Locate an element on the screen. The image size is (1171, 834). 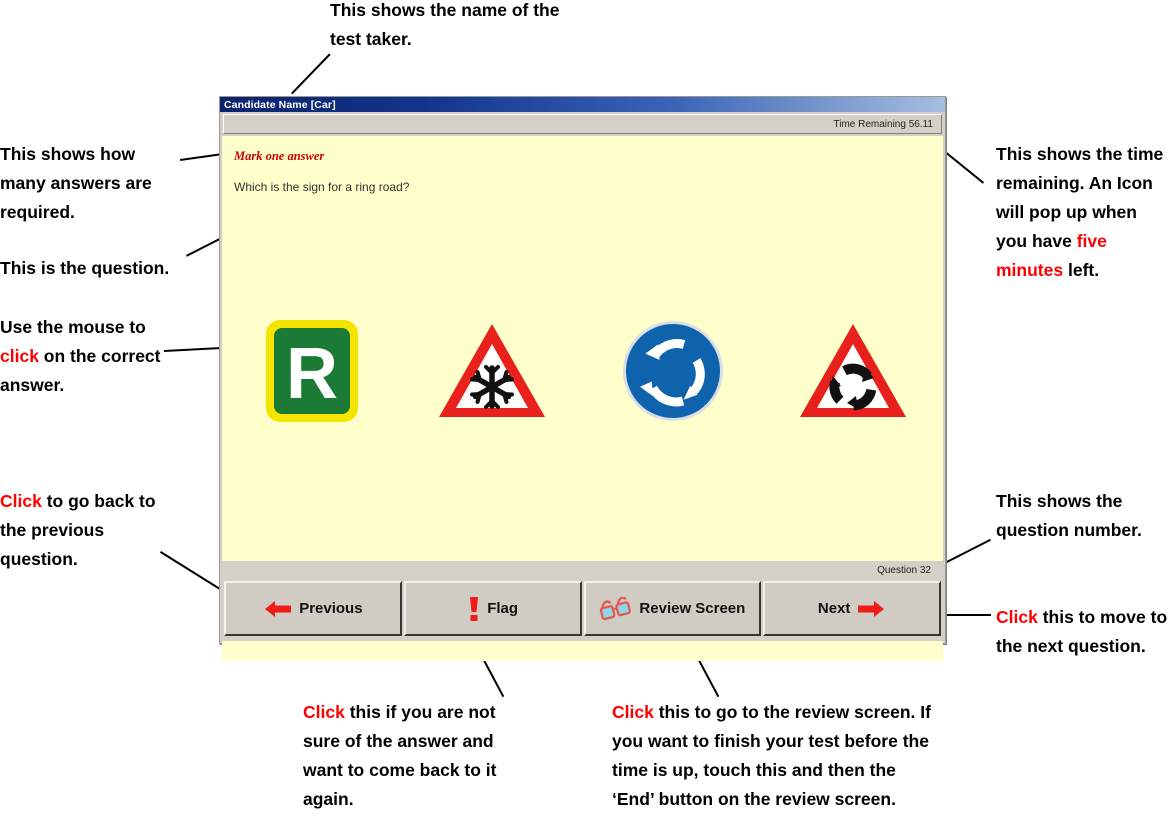
blue-roundabout-circle-sign-icon is located at coordinates (672, 371).